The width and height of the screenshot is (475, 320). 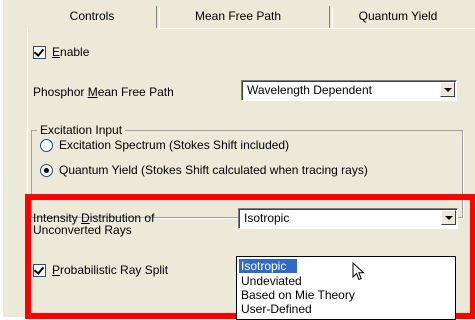 I want to click on phosphor-mean-free-path-label: Phosphor Mean Free Path, so click(x=103, y=92).